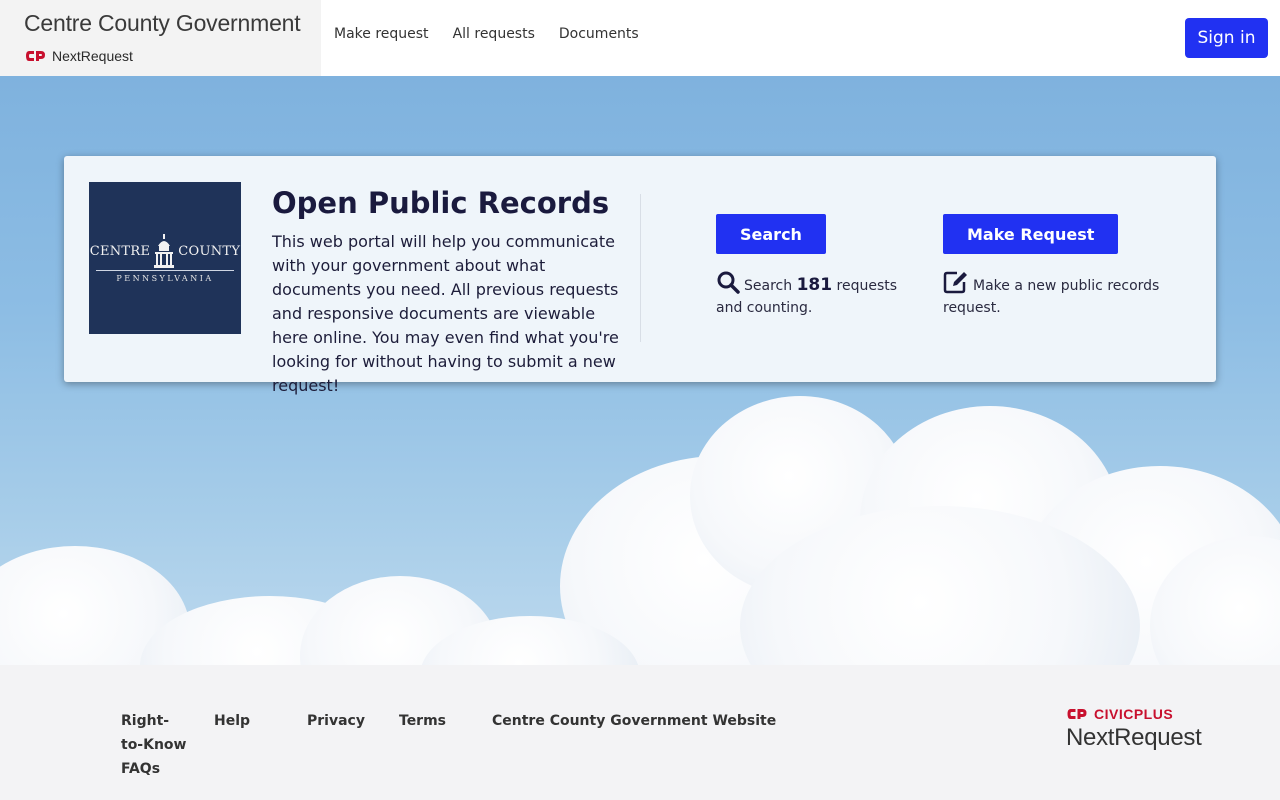 This screenshot has width=1280, height=800. Describe the element at coordinates (336, 721) in the screenshot. I see `footer-link-privacy: Privacy` at that location.